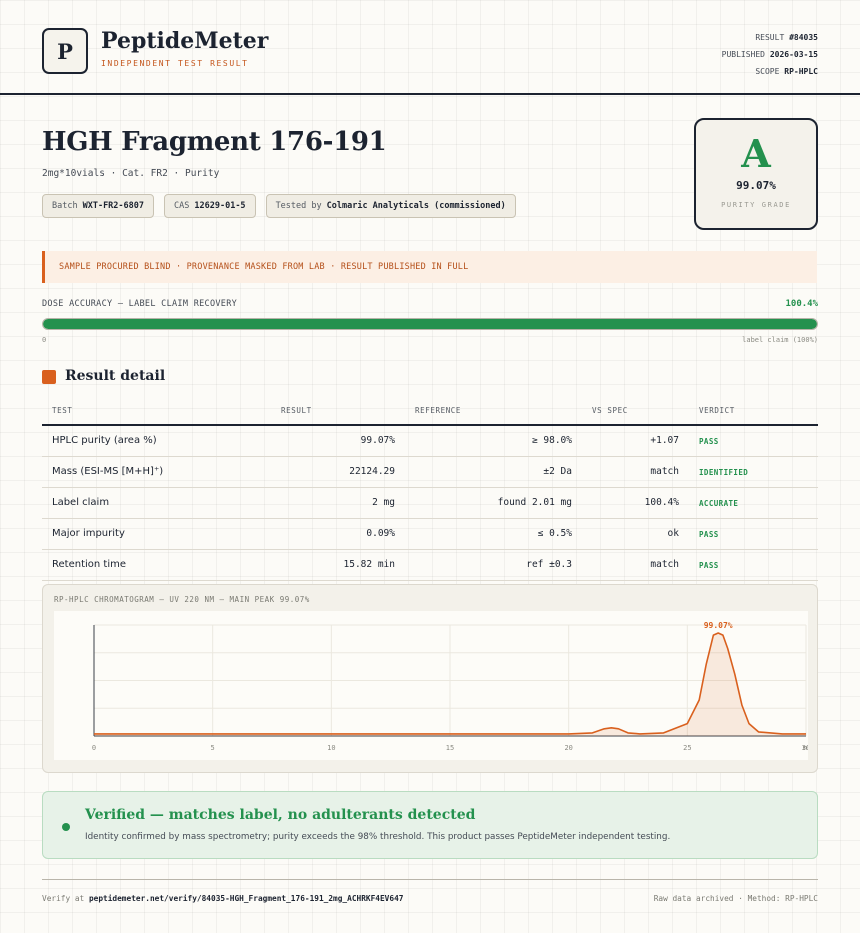 This screenshot has height=933, width=860. What do you see at coordinates (673, 533) in the screenshot?
I see `cell-vs-spec: ok` at bounding box center [673, 533].